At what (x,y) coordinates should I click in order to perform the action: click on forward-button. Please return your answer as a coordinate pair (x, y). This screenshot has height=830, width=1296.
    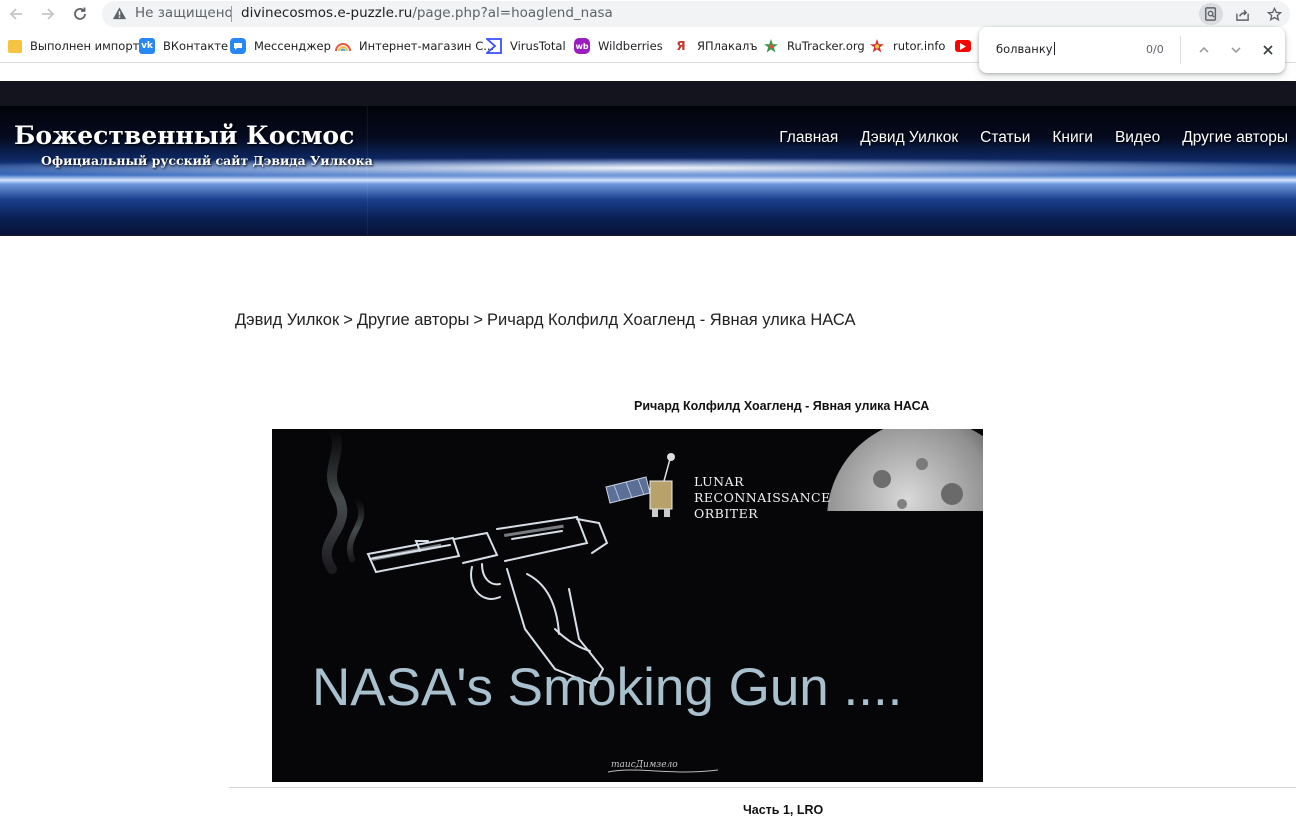
    Looking at the image, I should click on (48, 14).